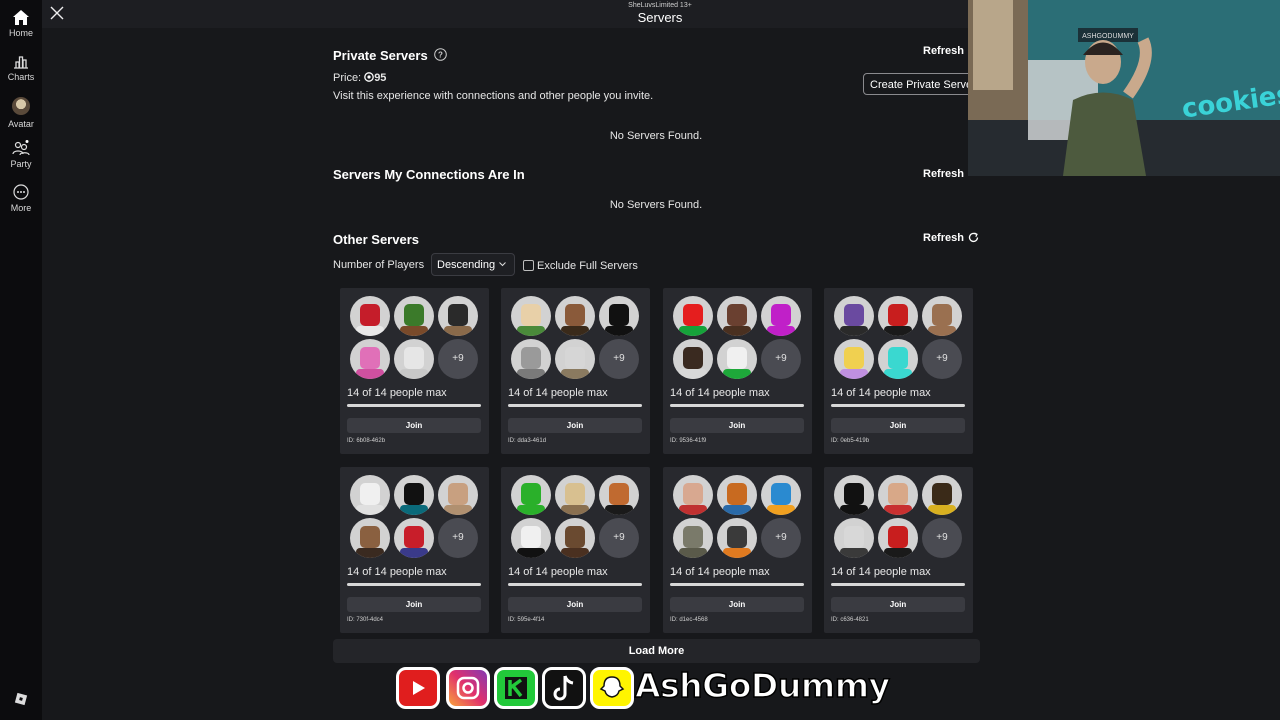 The width and height of the screenshot is (1280, 720). I want to click on connections-refresh-label: Refresh, so click(943, 174).